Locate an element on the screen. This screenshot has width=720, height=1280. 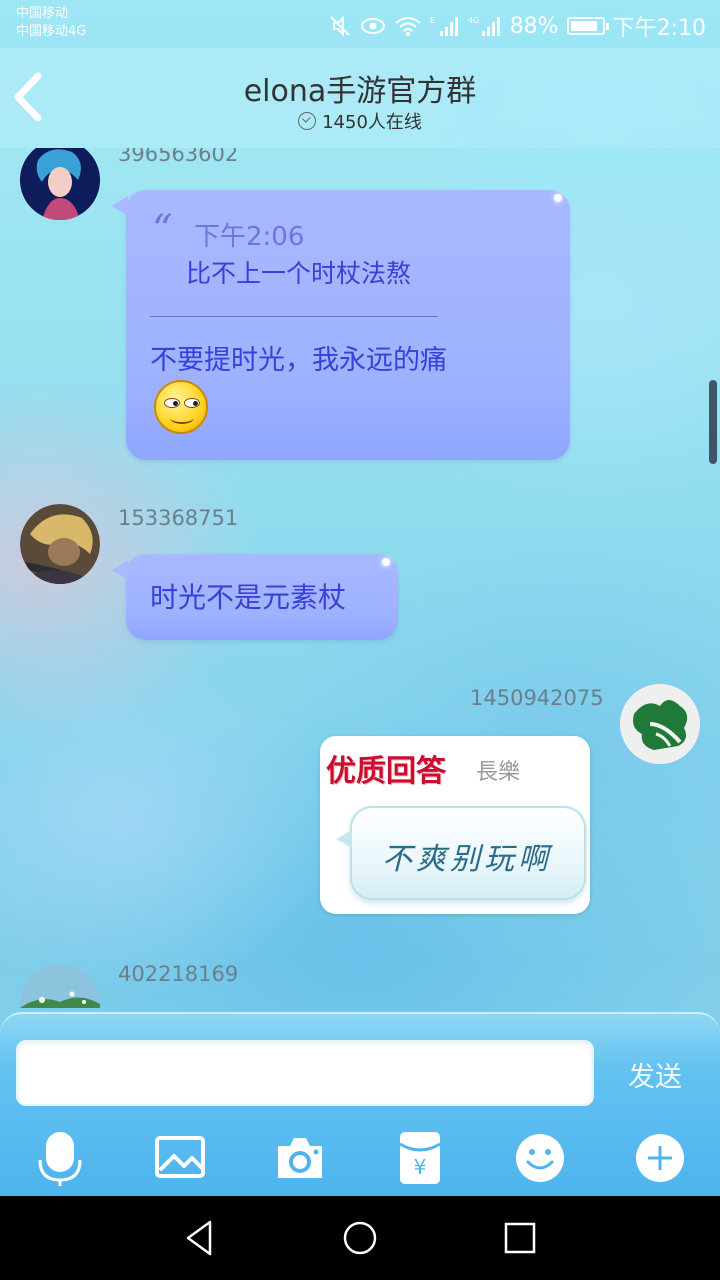
avatar-cabbage-icon is located at coordinates (660, 724).